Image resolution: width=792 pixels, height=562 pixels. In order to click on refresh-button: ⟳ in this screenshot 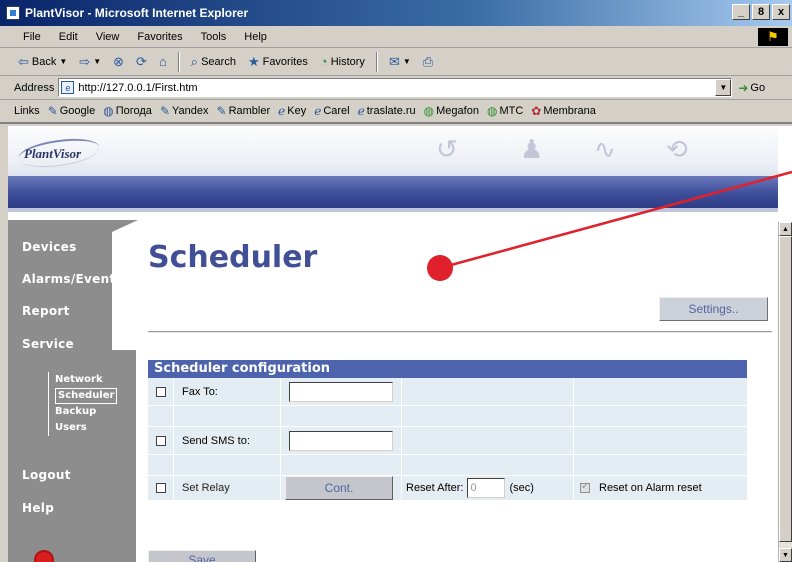, I will do `click(141, 62)`.